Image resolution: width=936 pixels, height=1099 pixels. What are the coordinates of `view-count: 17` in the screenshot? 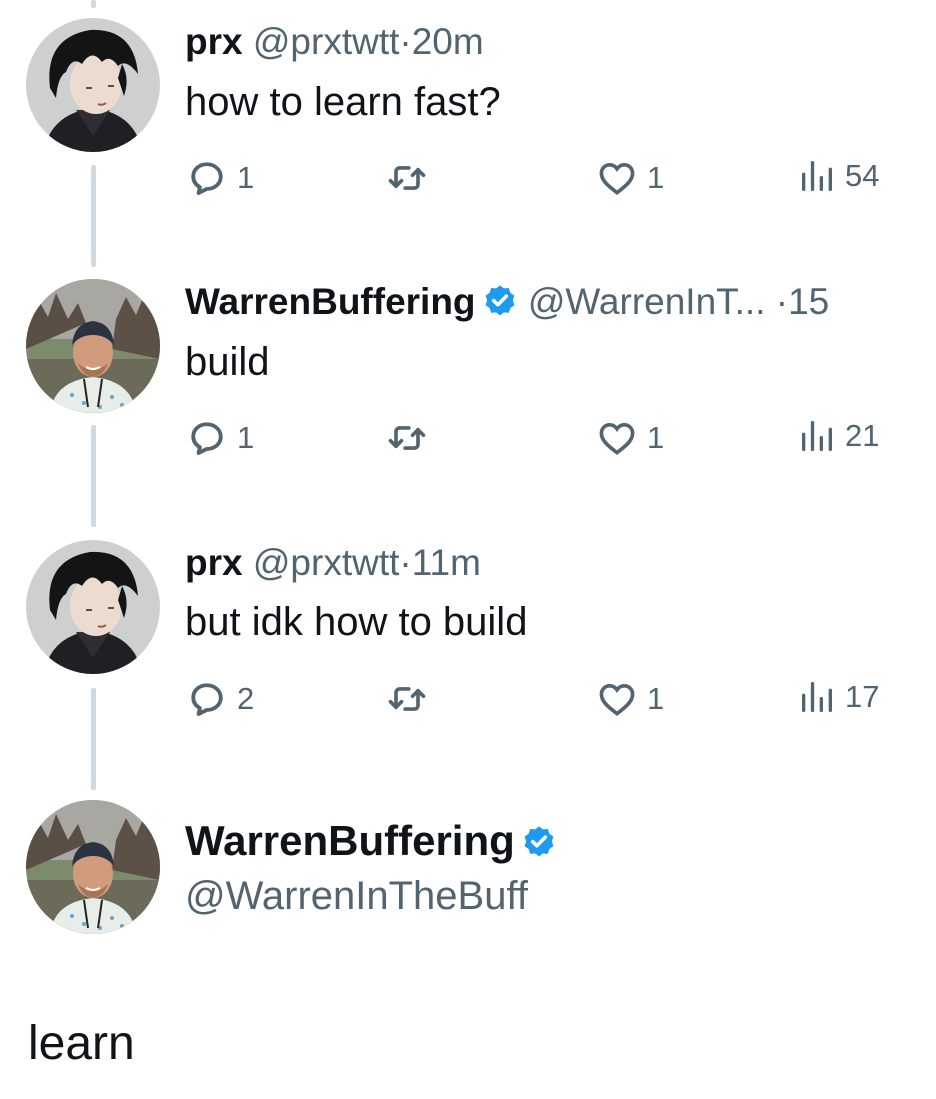 It's located at (862, 696).